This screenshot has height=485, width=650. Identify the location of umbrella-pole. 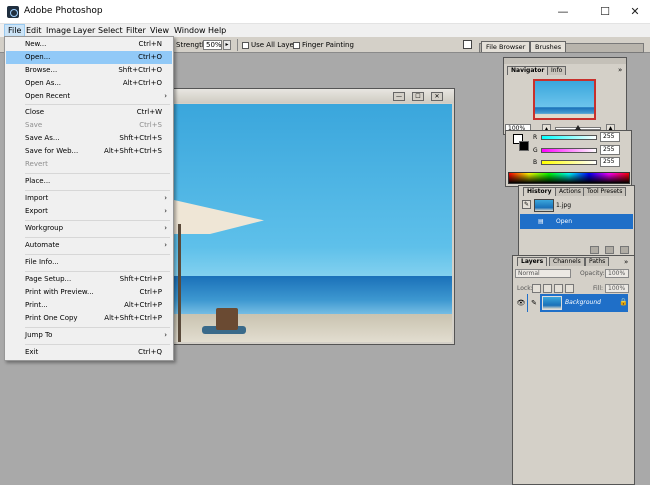
(179, 283).